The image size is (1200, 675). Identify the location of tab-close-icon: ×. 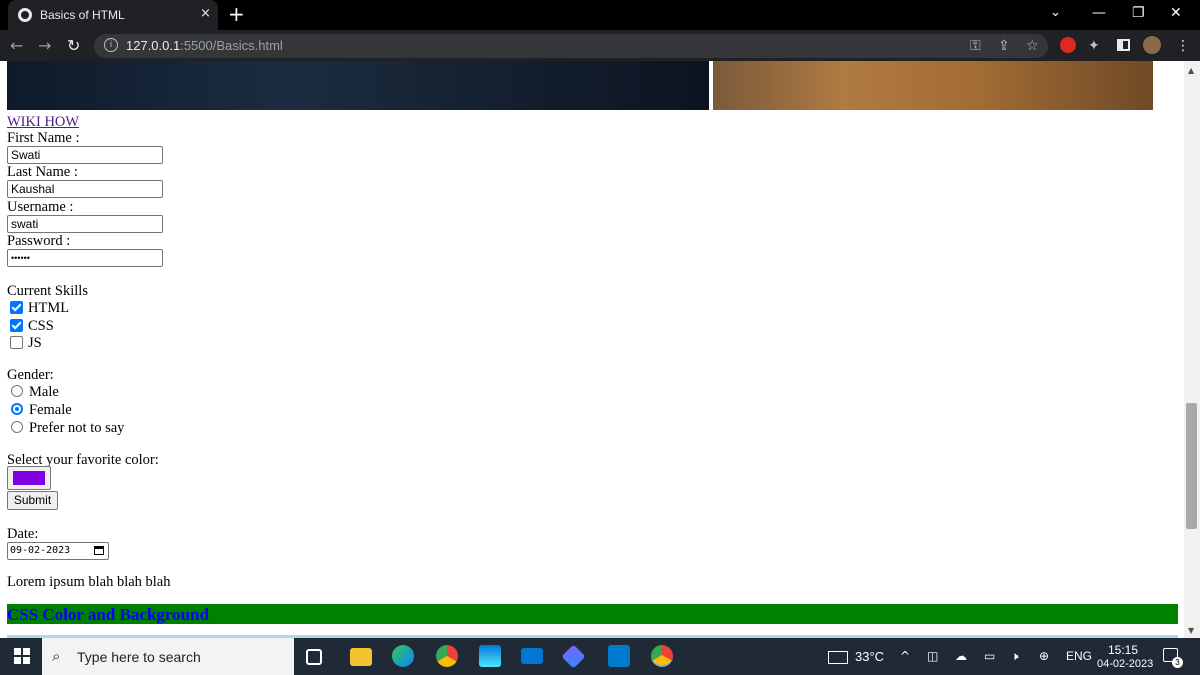
(205, 13).